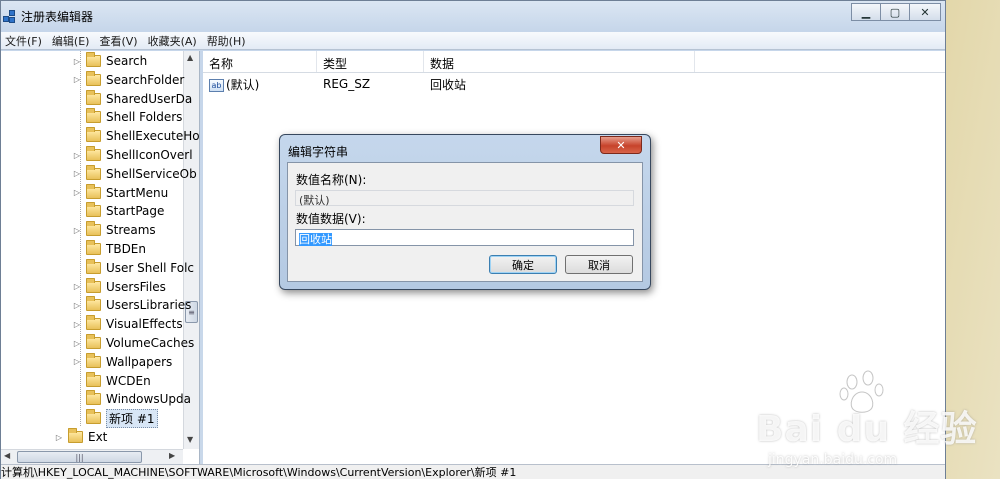 The image size is (1000, 479). I want to click on list-header: 名称 类型 数据, so click(574, 62).